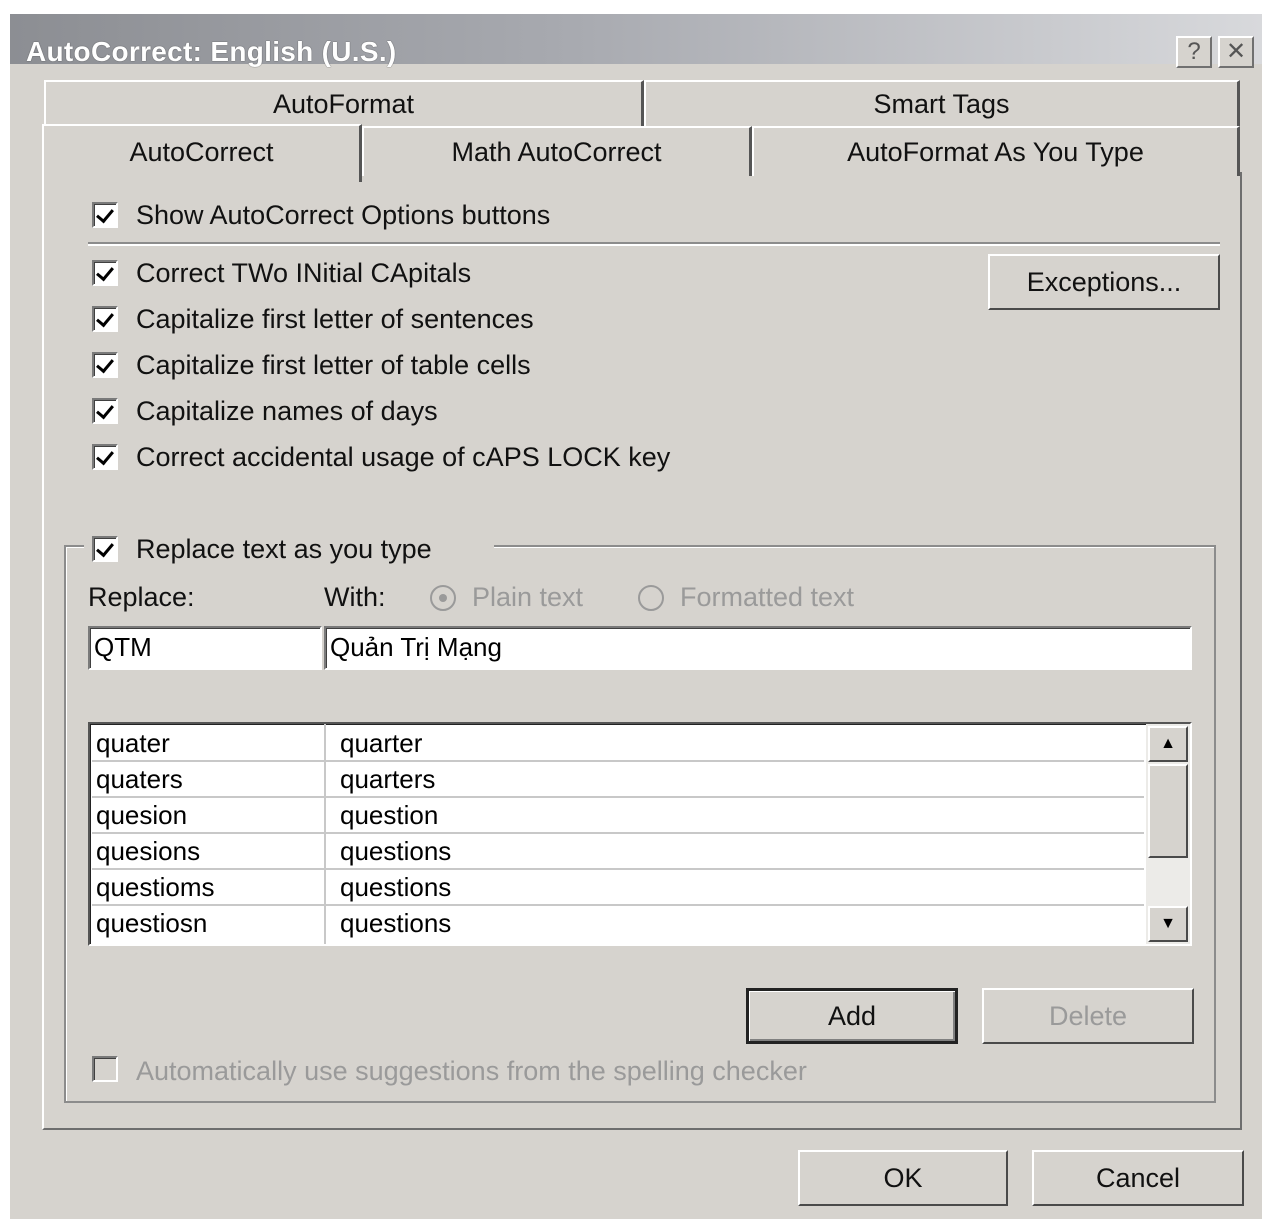 The image size is (1269, 1223). I want to click on capitalize-sentences-label: Capitalize first letter of sentences, so click(335, 319).